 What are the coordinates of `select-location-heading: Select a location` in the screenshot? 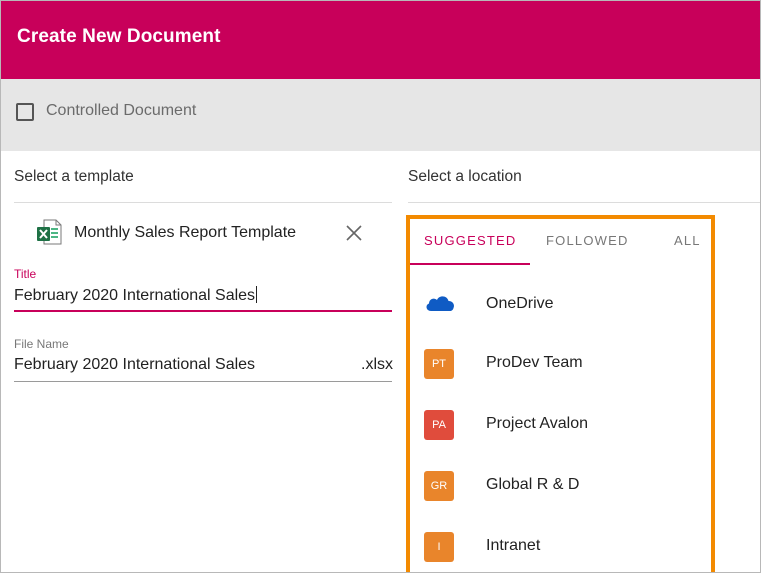 It's located at (465, 176).